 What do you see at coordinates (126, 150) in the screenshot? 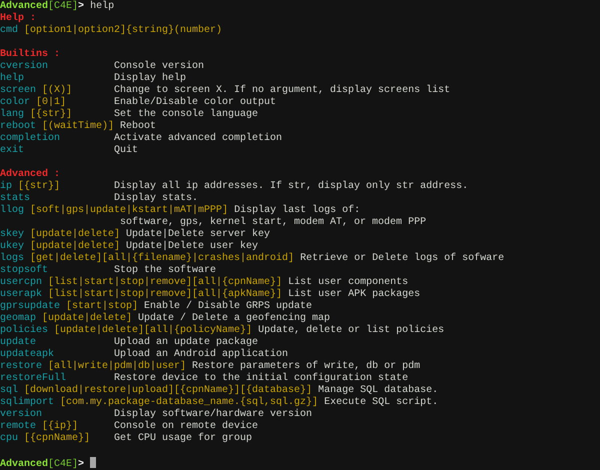
I see `command-description: Quit` at bounding box center [126, 150].